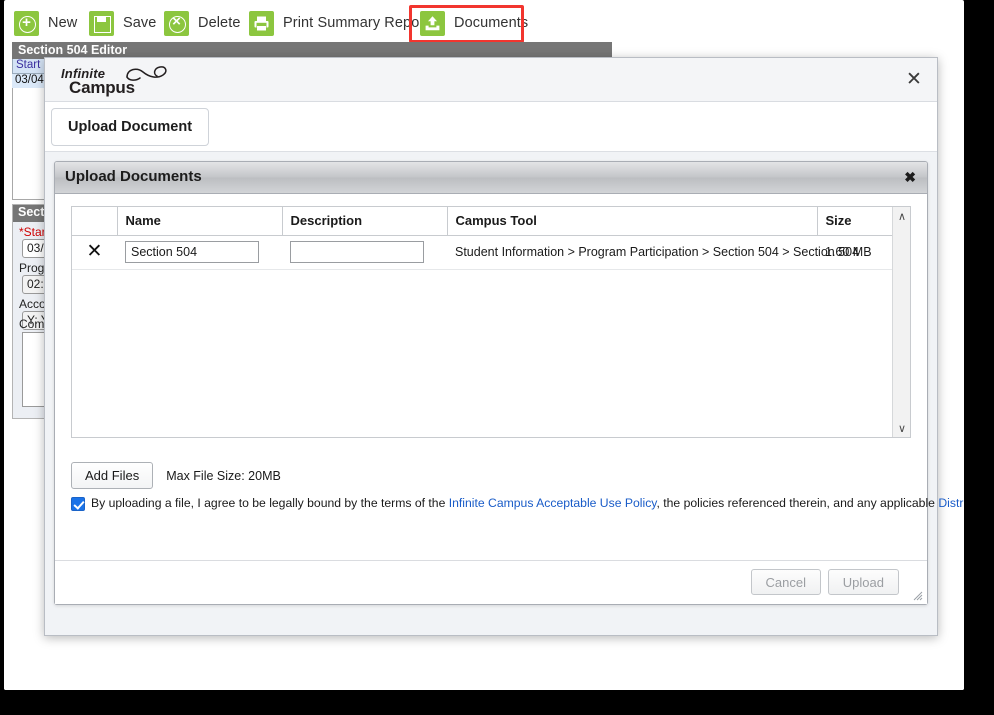  What do you see at coordinates (45, 23) in the screenshot?
I see `toolbar-button-new: New` at bounding box center [45, 23].